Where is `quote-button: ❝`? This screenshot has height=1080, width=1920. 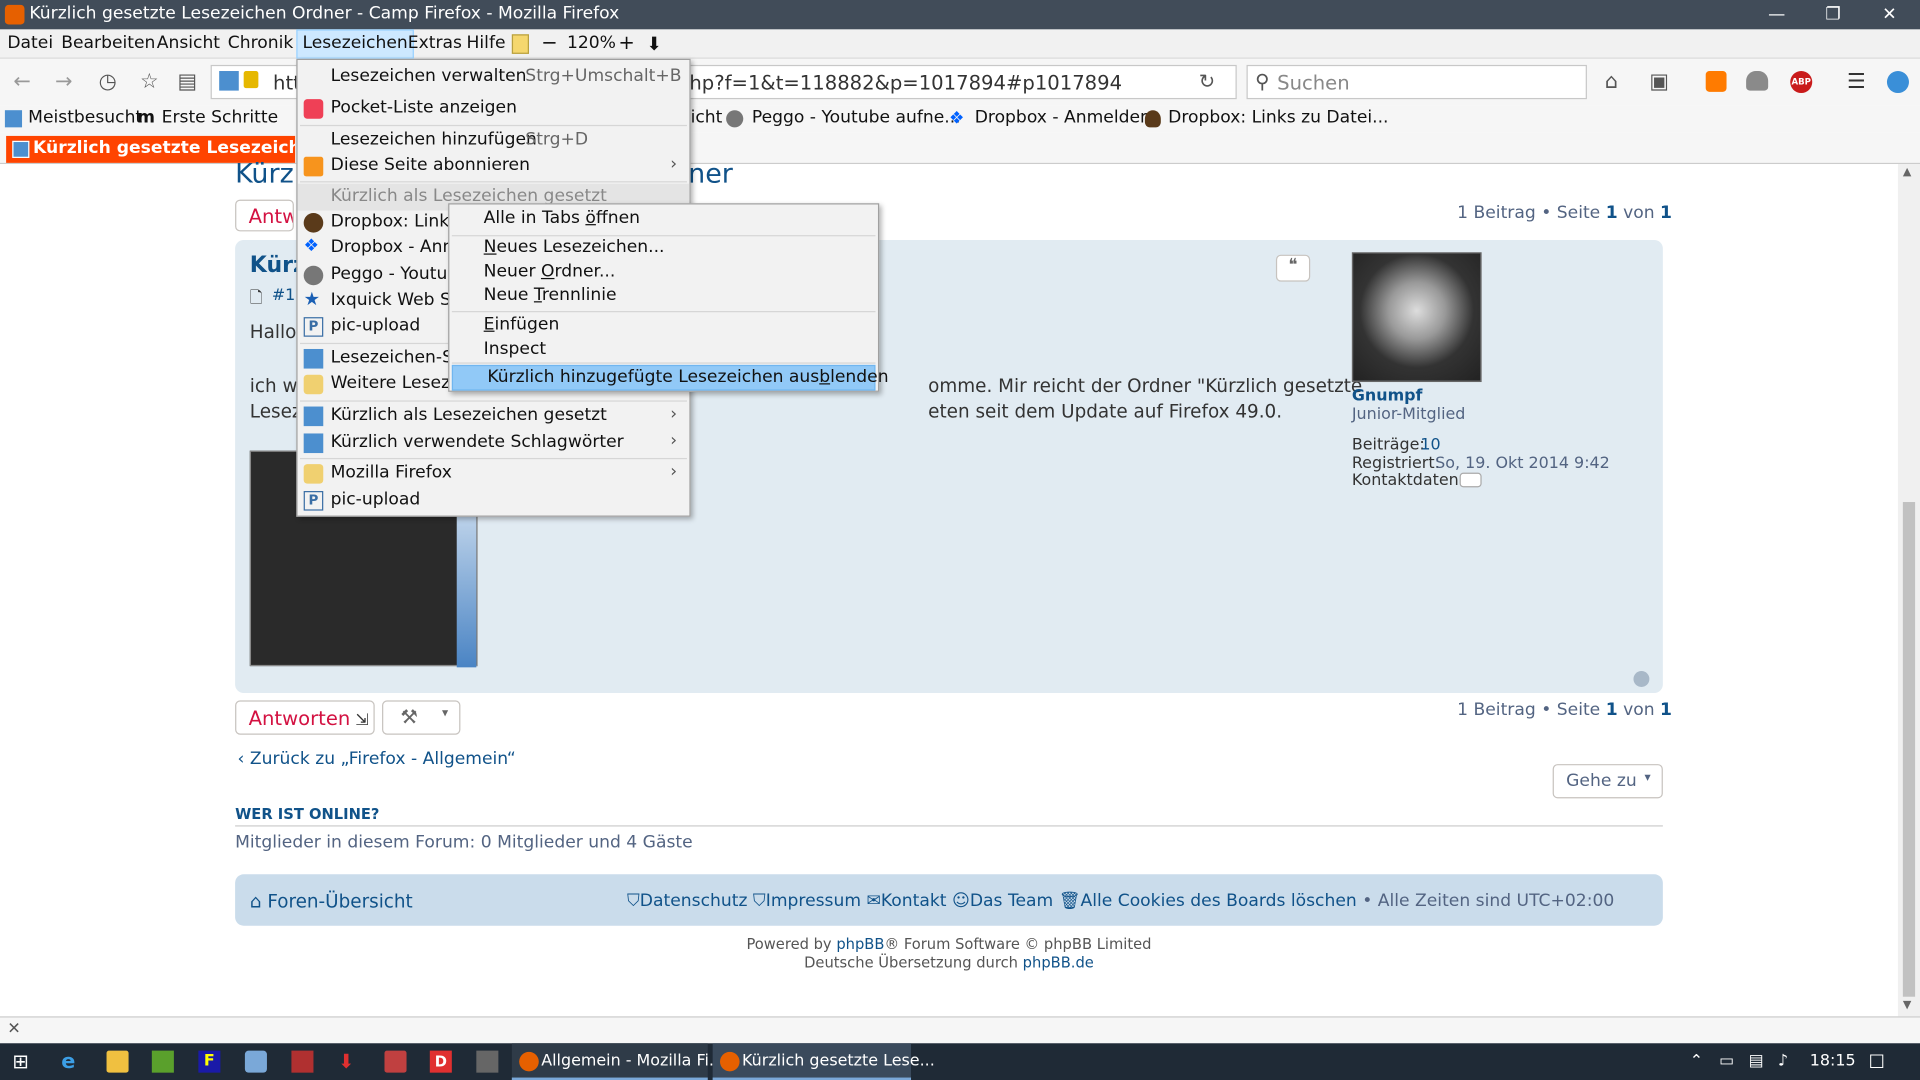 quote-button: ❝ is located at coordinates (1293, 268).